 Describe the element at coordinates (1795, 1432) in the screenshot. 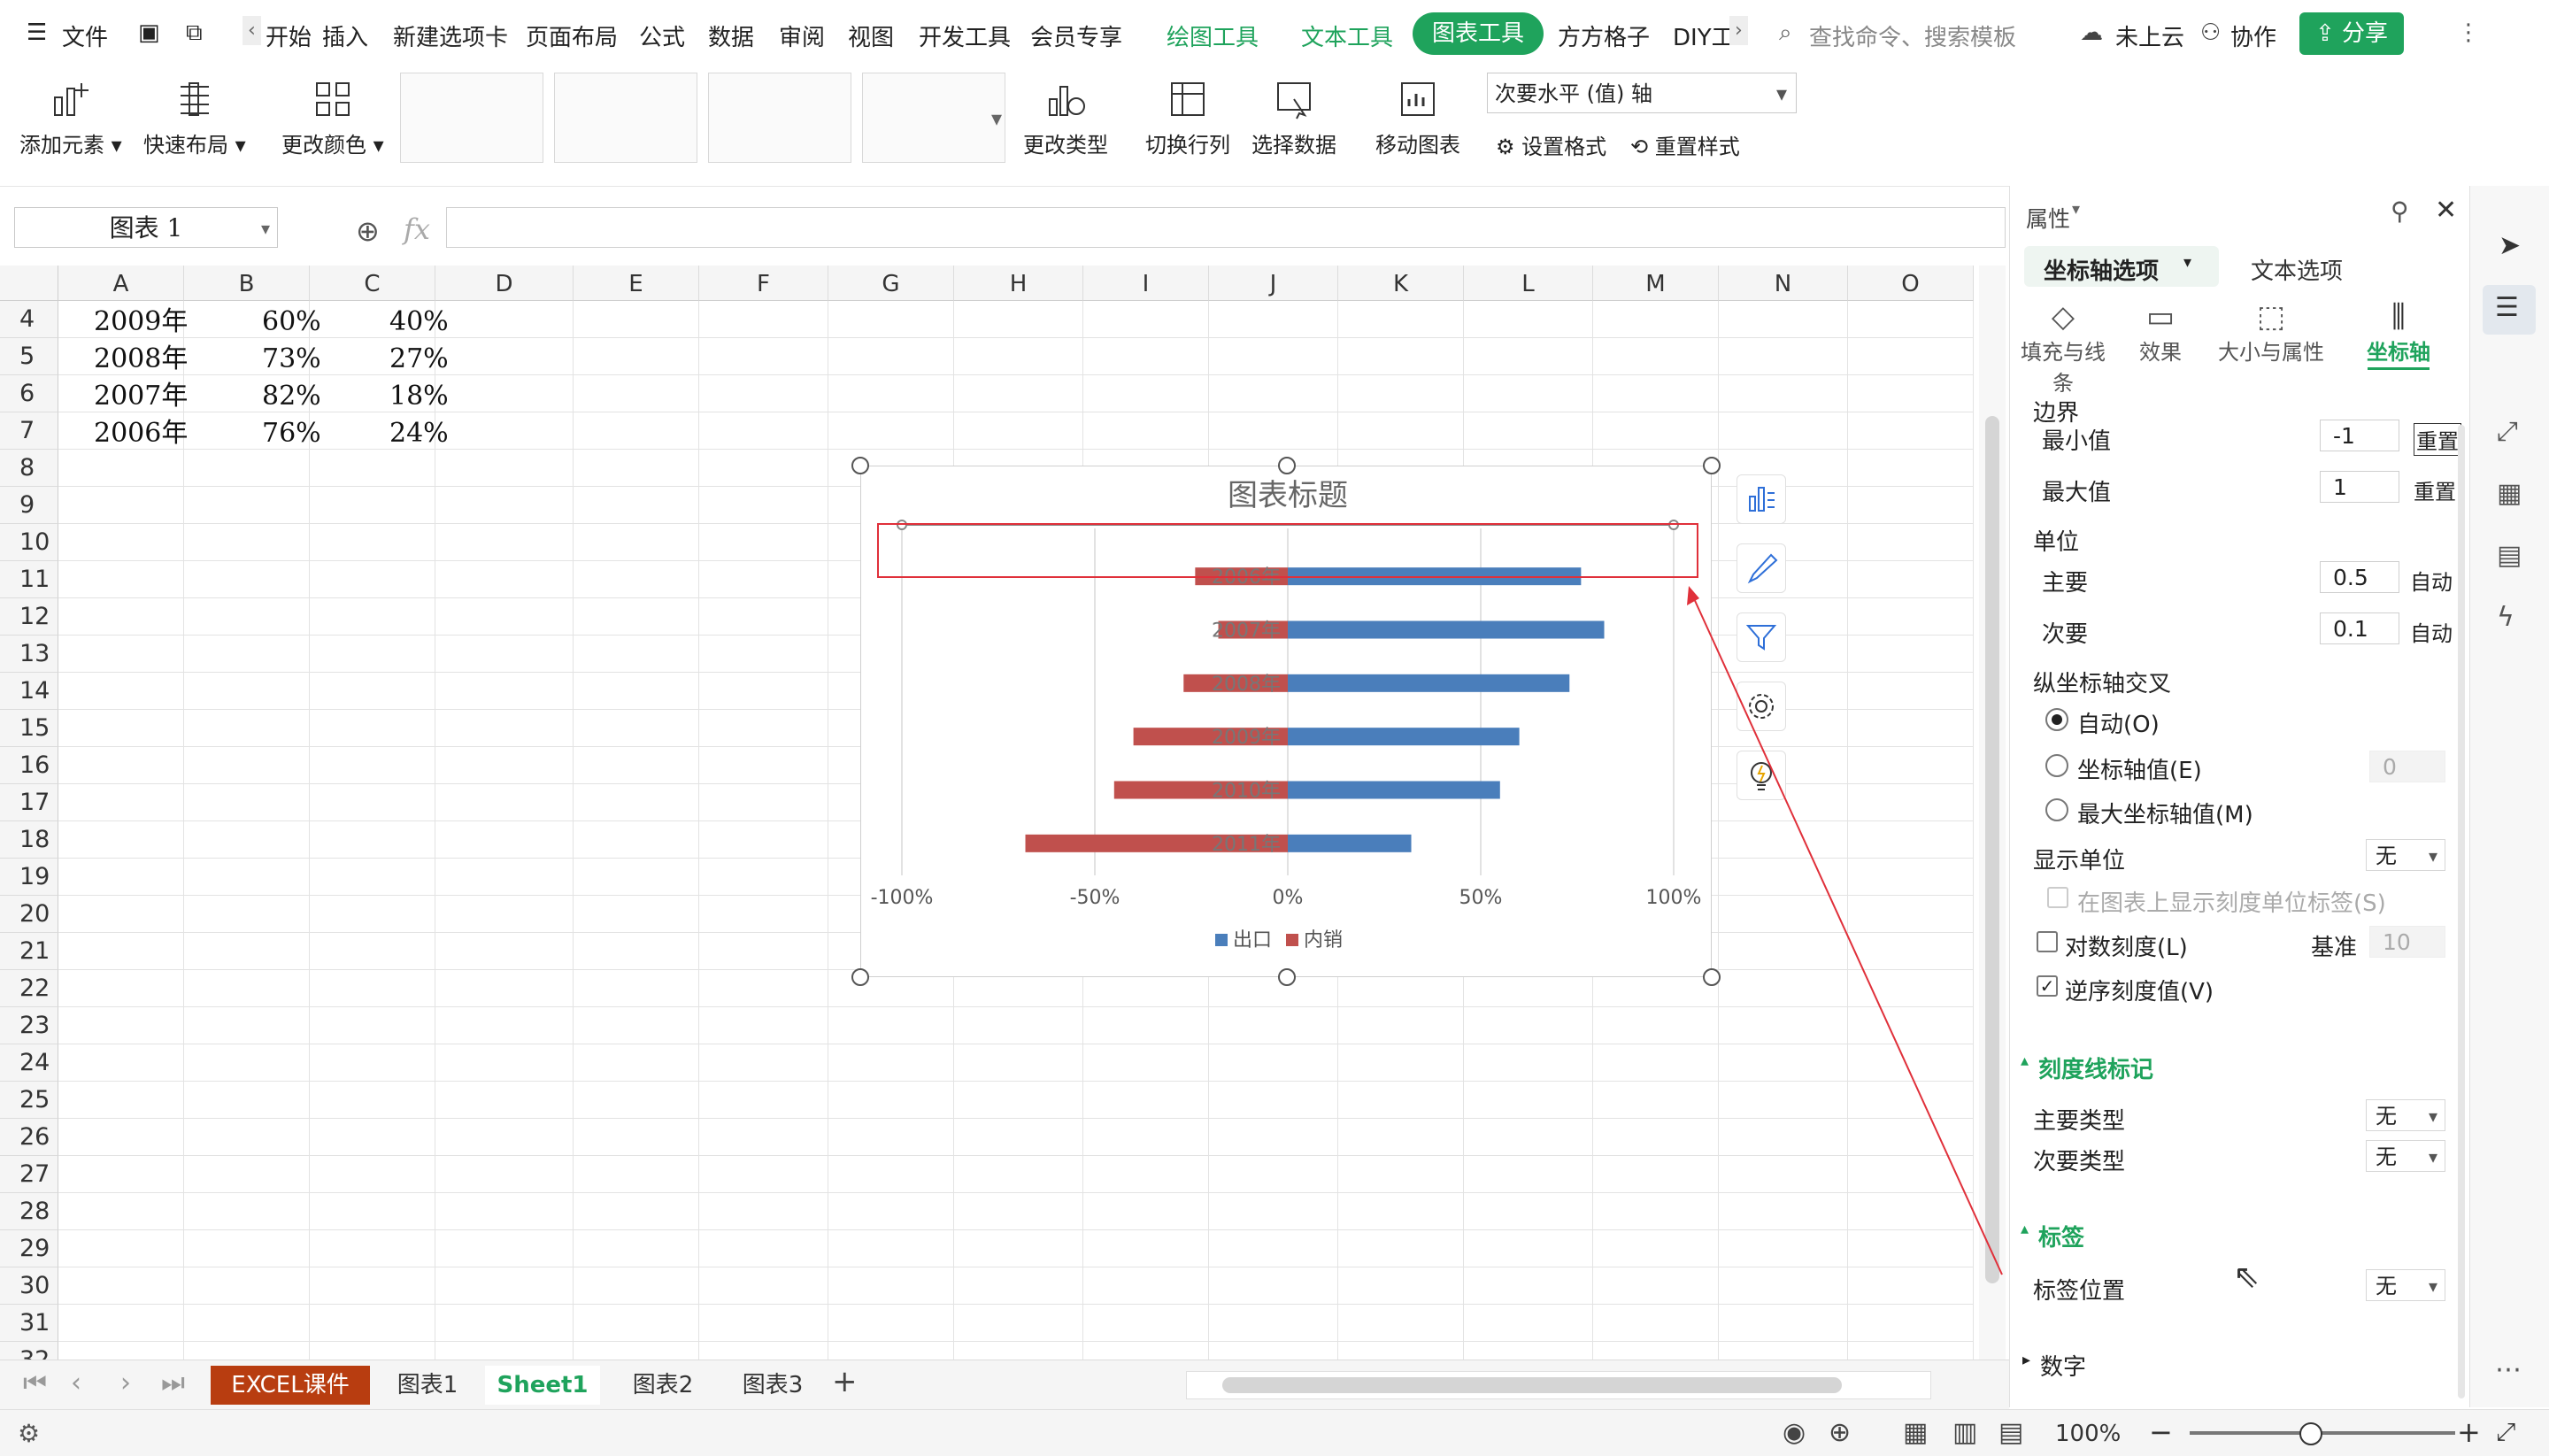

I see `eye-icon: ◉` at that location.